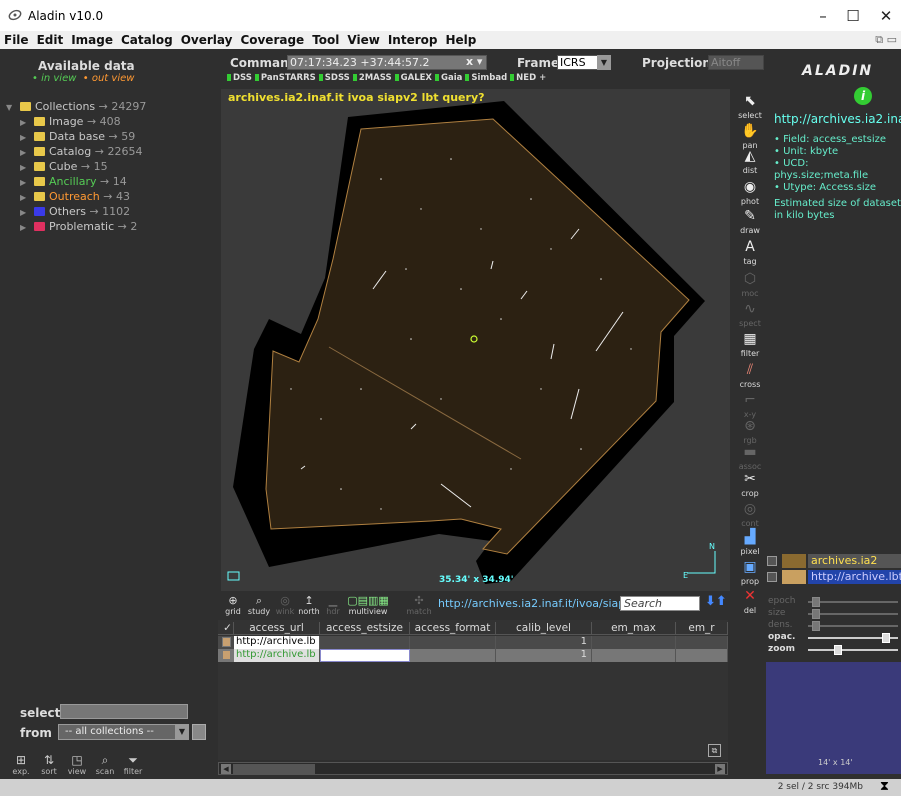  What do you see at coordinates (111, 136) in the screenshot?
I see `tree-item-data-base: ▶ Data base → 59` at bounding box center [111, 136].